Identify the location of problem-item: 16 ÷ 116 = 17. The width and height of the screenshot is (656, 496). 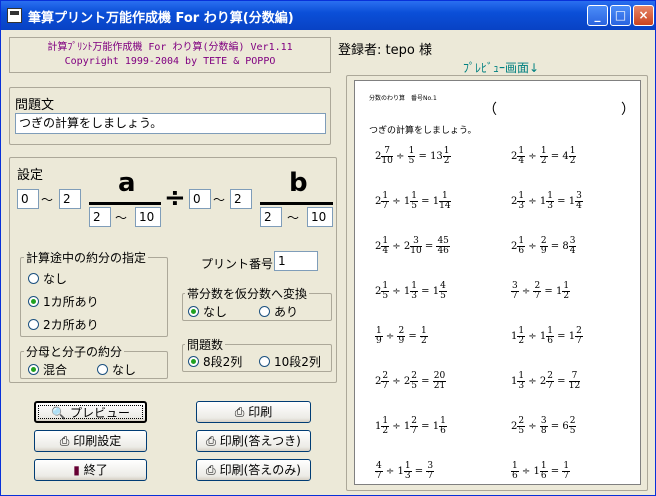
(541, 471).